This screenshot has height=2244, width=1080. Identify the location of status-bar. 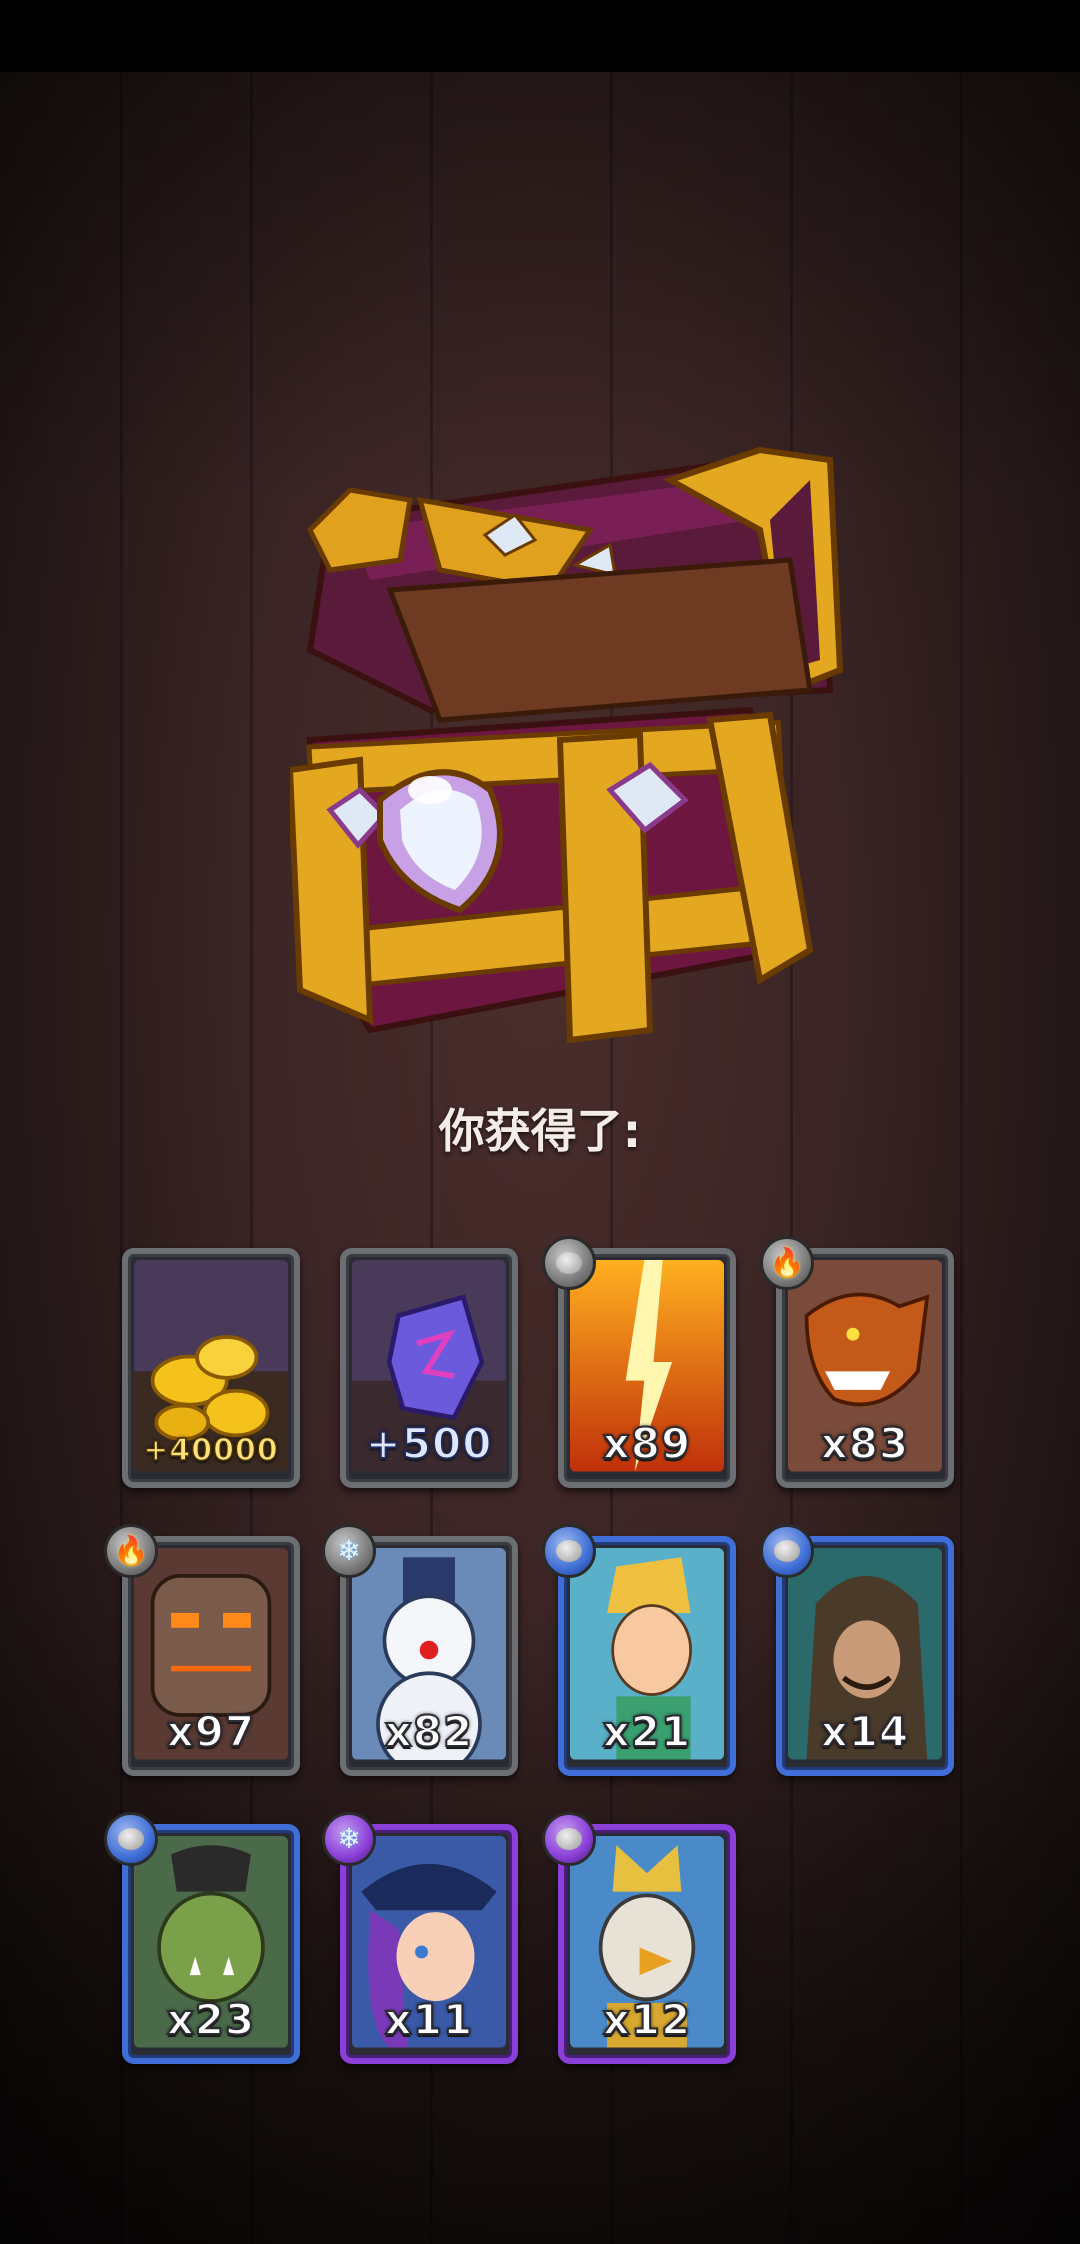
(540, 36).